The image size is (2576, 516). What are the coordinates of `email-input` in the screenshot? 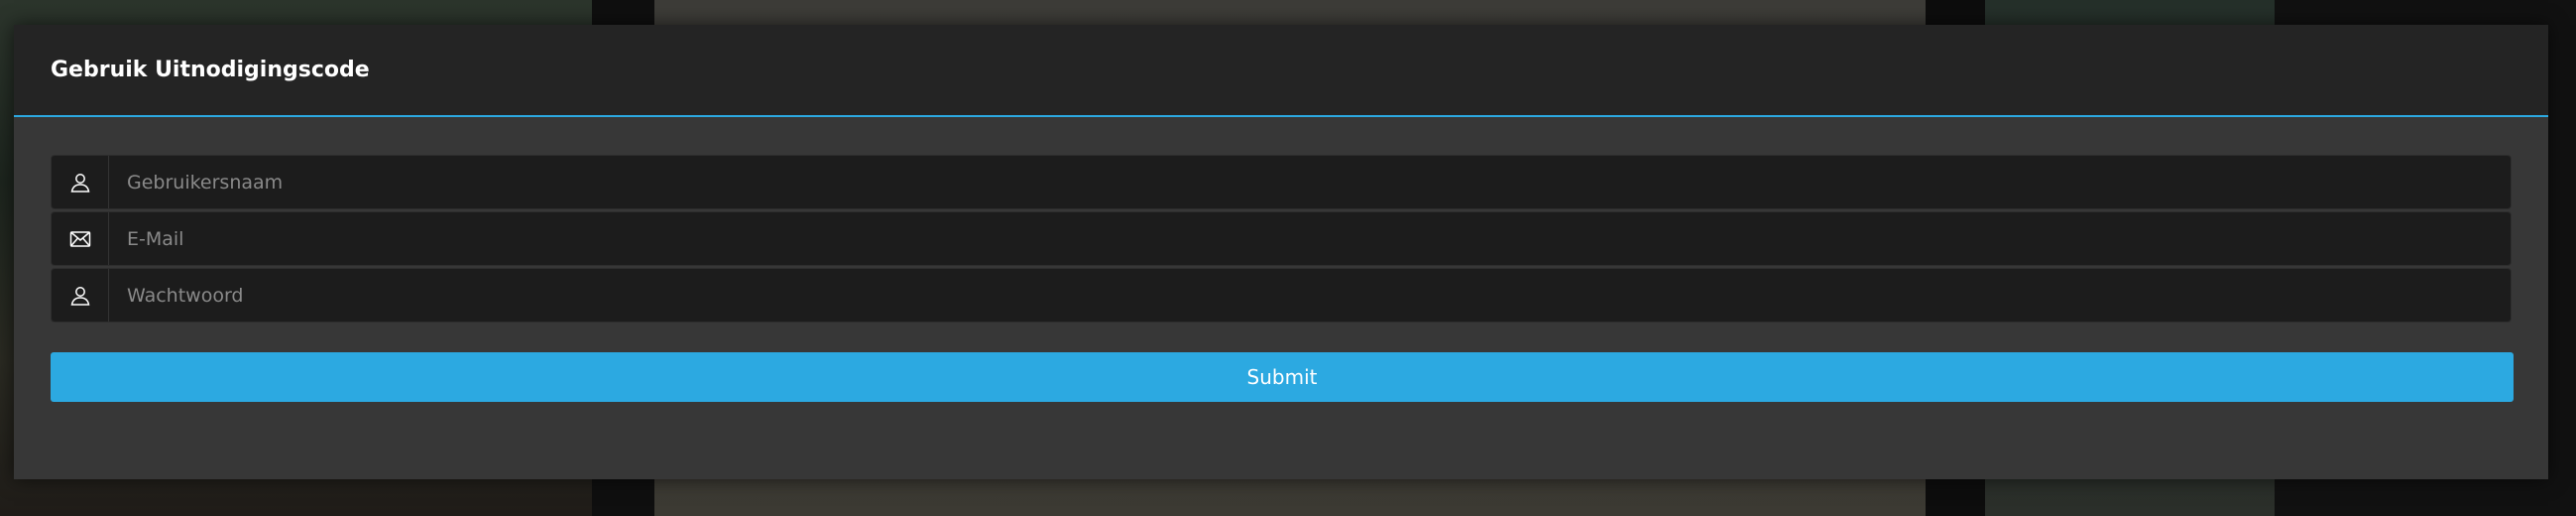 It's located at (1310, 238).